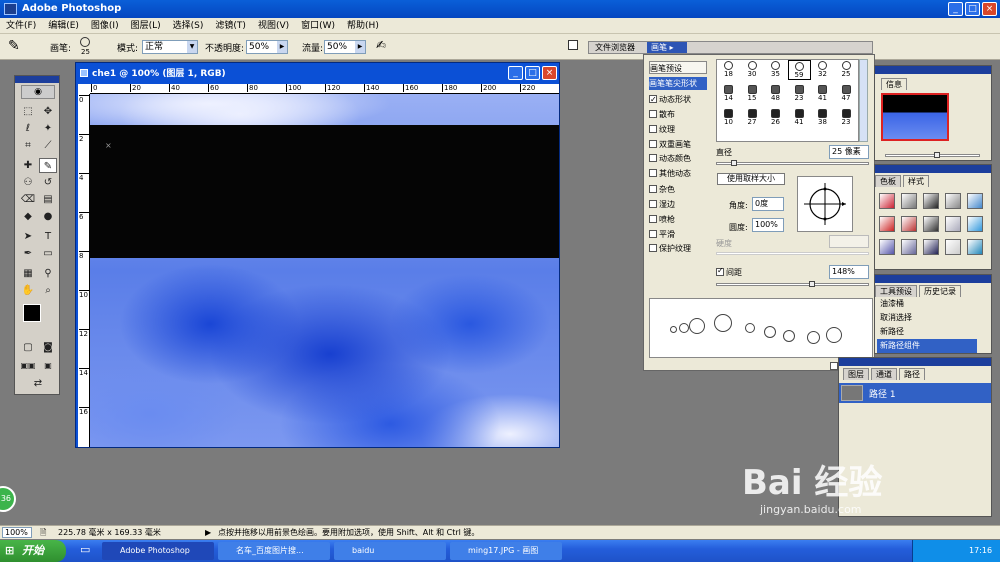 This screenshot has width=1000, height=562. Describe the element at coordinates (48, 199) in the screenshot. I see `gradient-tool-icon: ▤` at that location.